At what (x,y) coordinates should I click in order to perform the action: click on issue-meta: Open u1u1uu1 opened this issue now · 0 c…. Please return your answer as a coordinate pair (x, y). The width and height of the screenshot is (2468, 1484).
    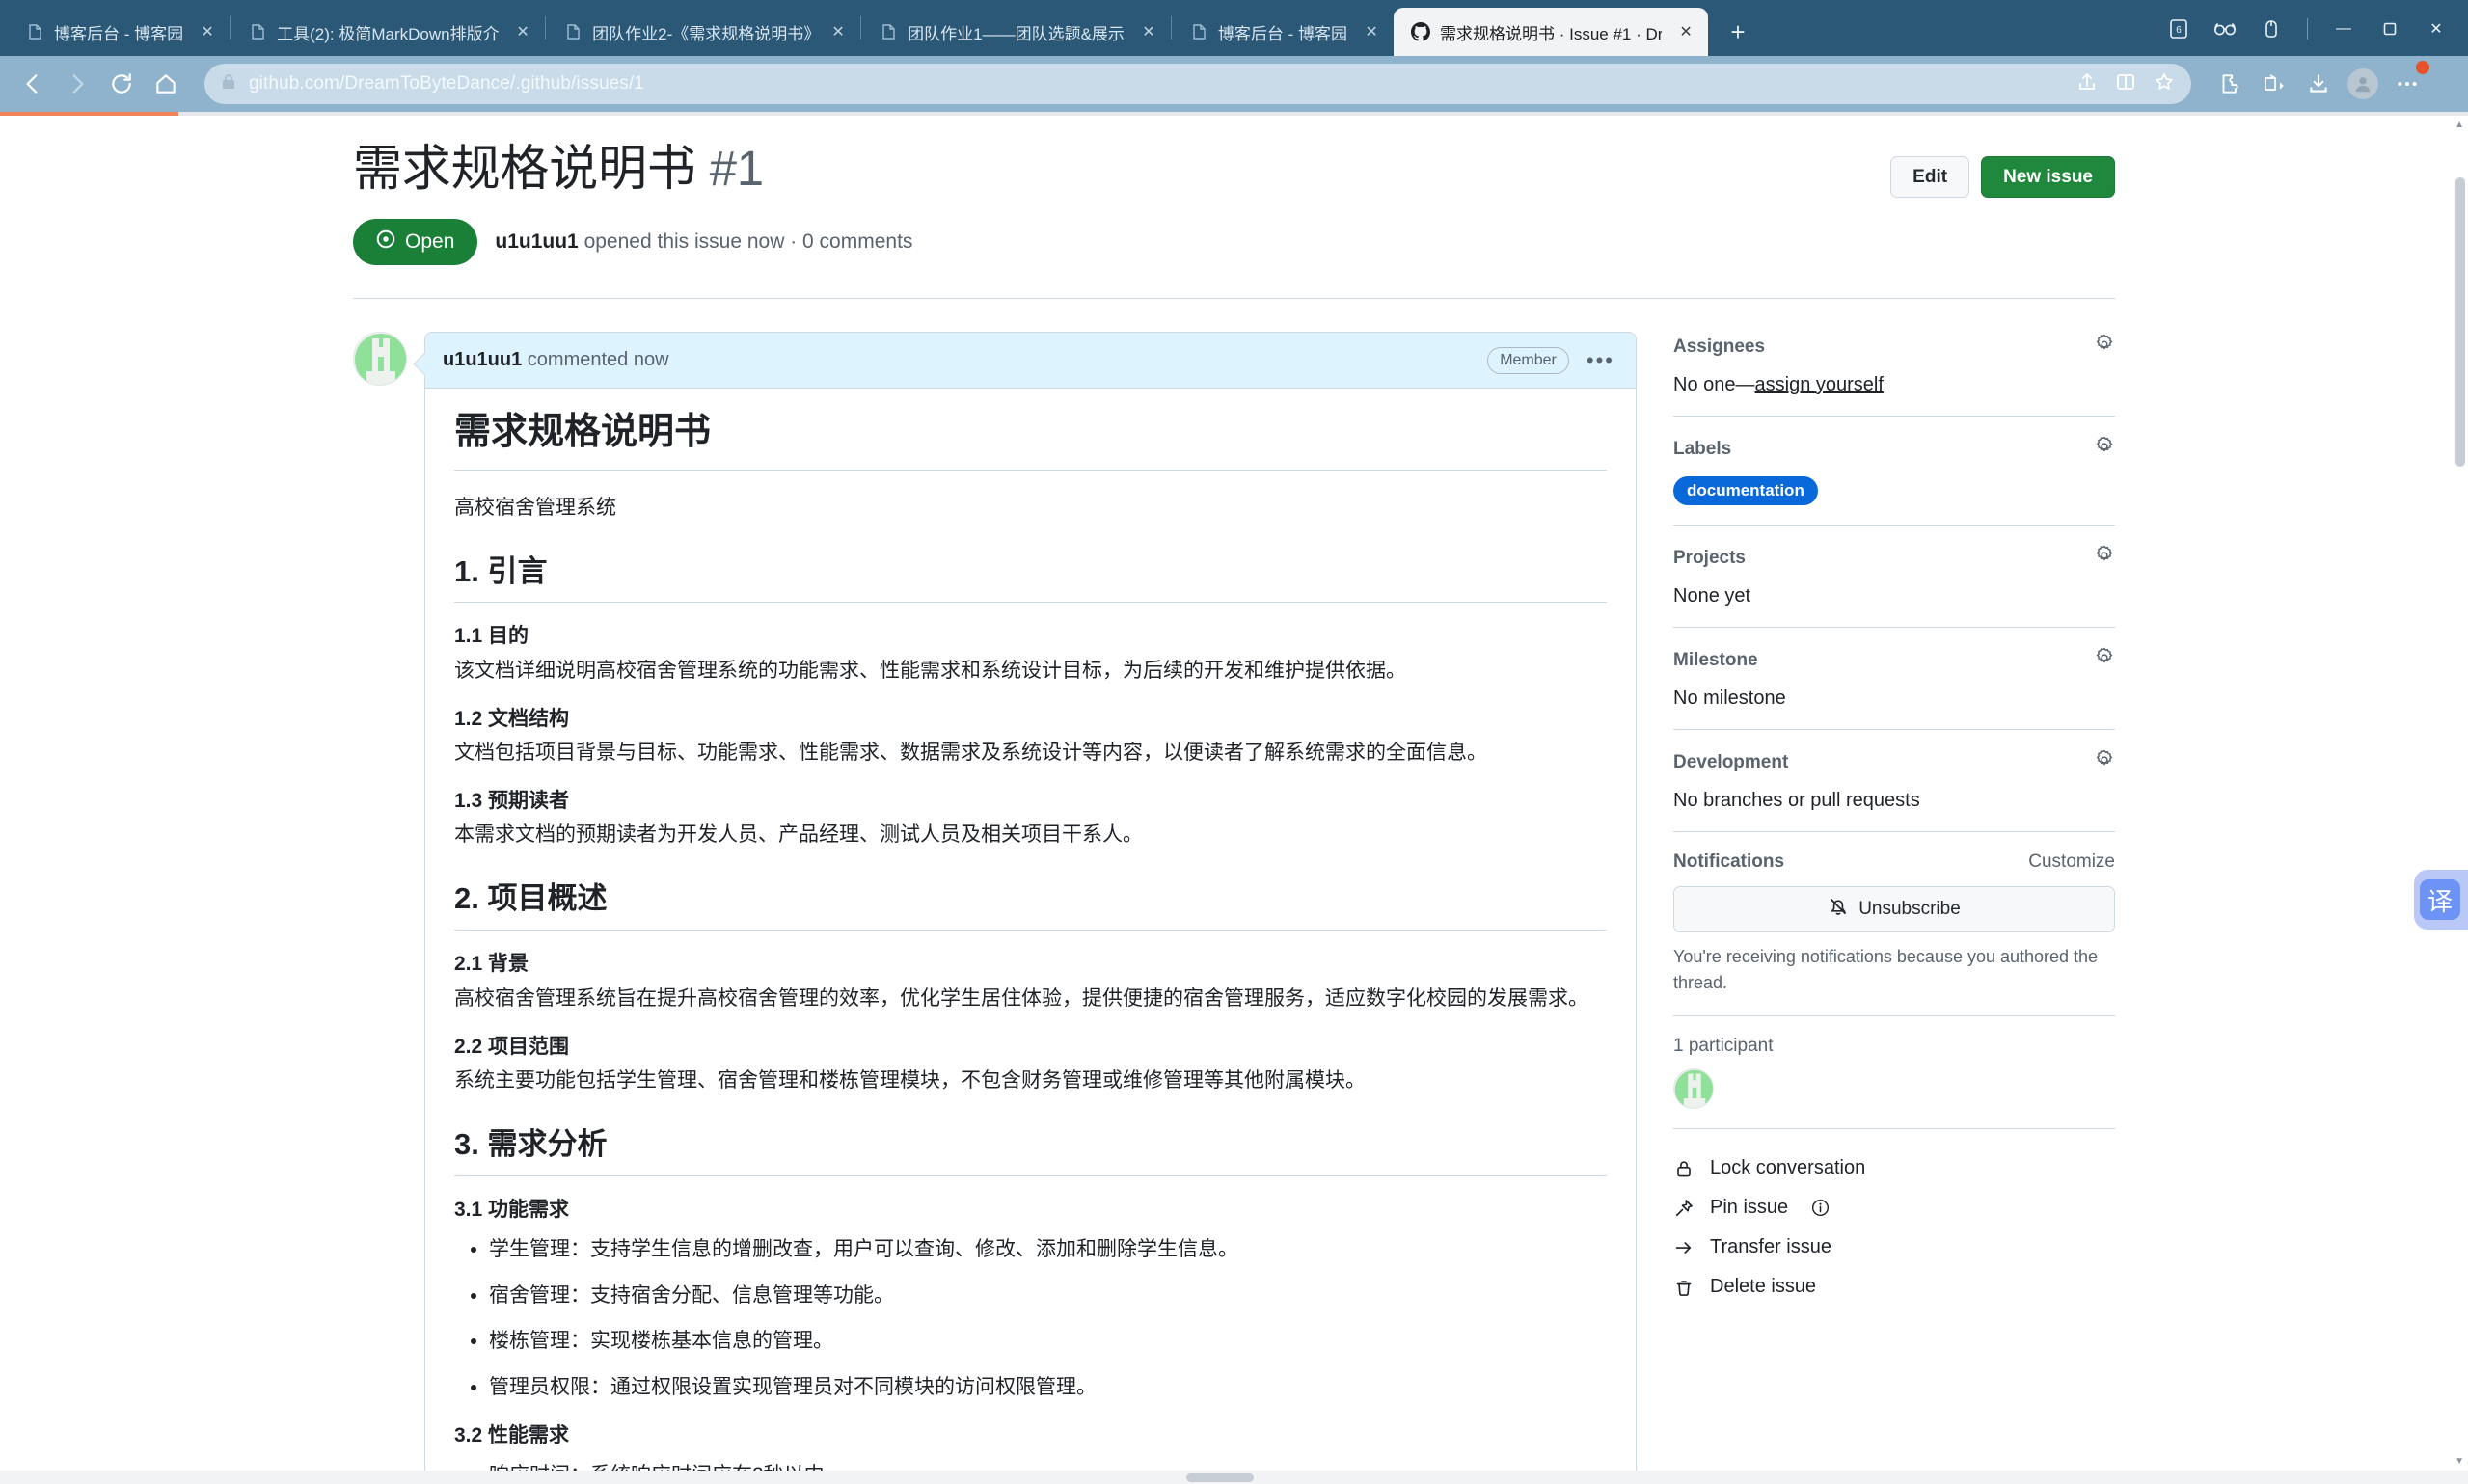
    Looking at the image, I should click on (1234, 242).